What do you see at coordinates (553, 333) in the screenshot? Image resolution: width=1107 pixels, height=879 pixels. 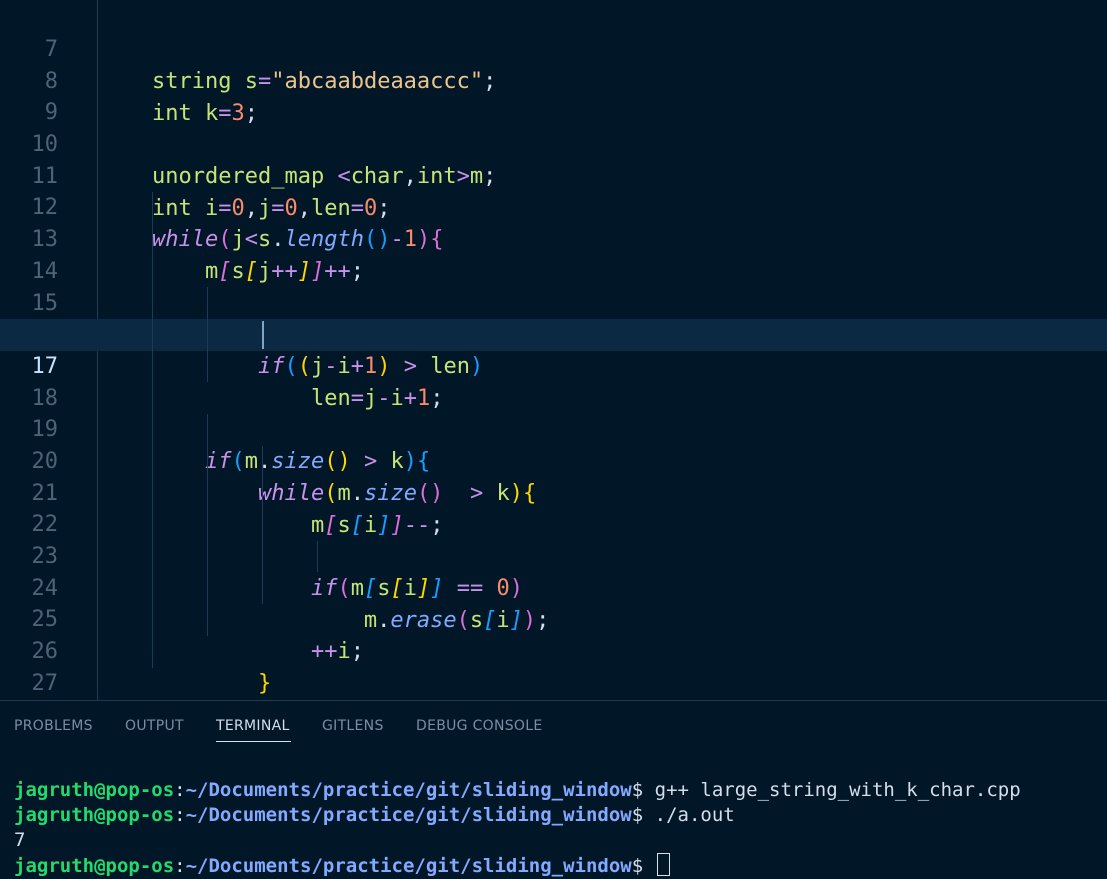 I see `code-line: 16 if((j-i+1) > len)` at bounding box center [553, 333].